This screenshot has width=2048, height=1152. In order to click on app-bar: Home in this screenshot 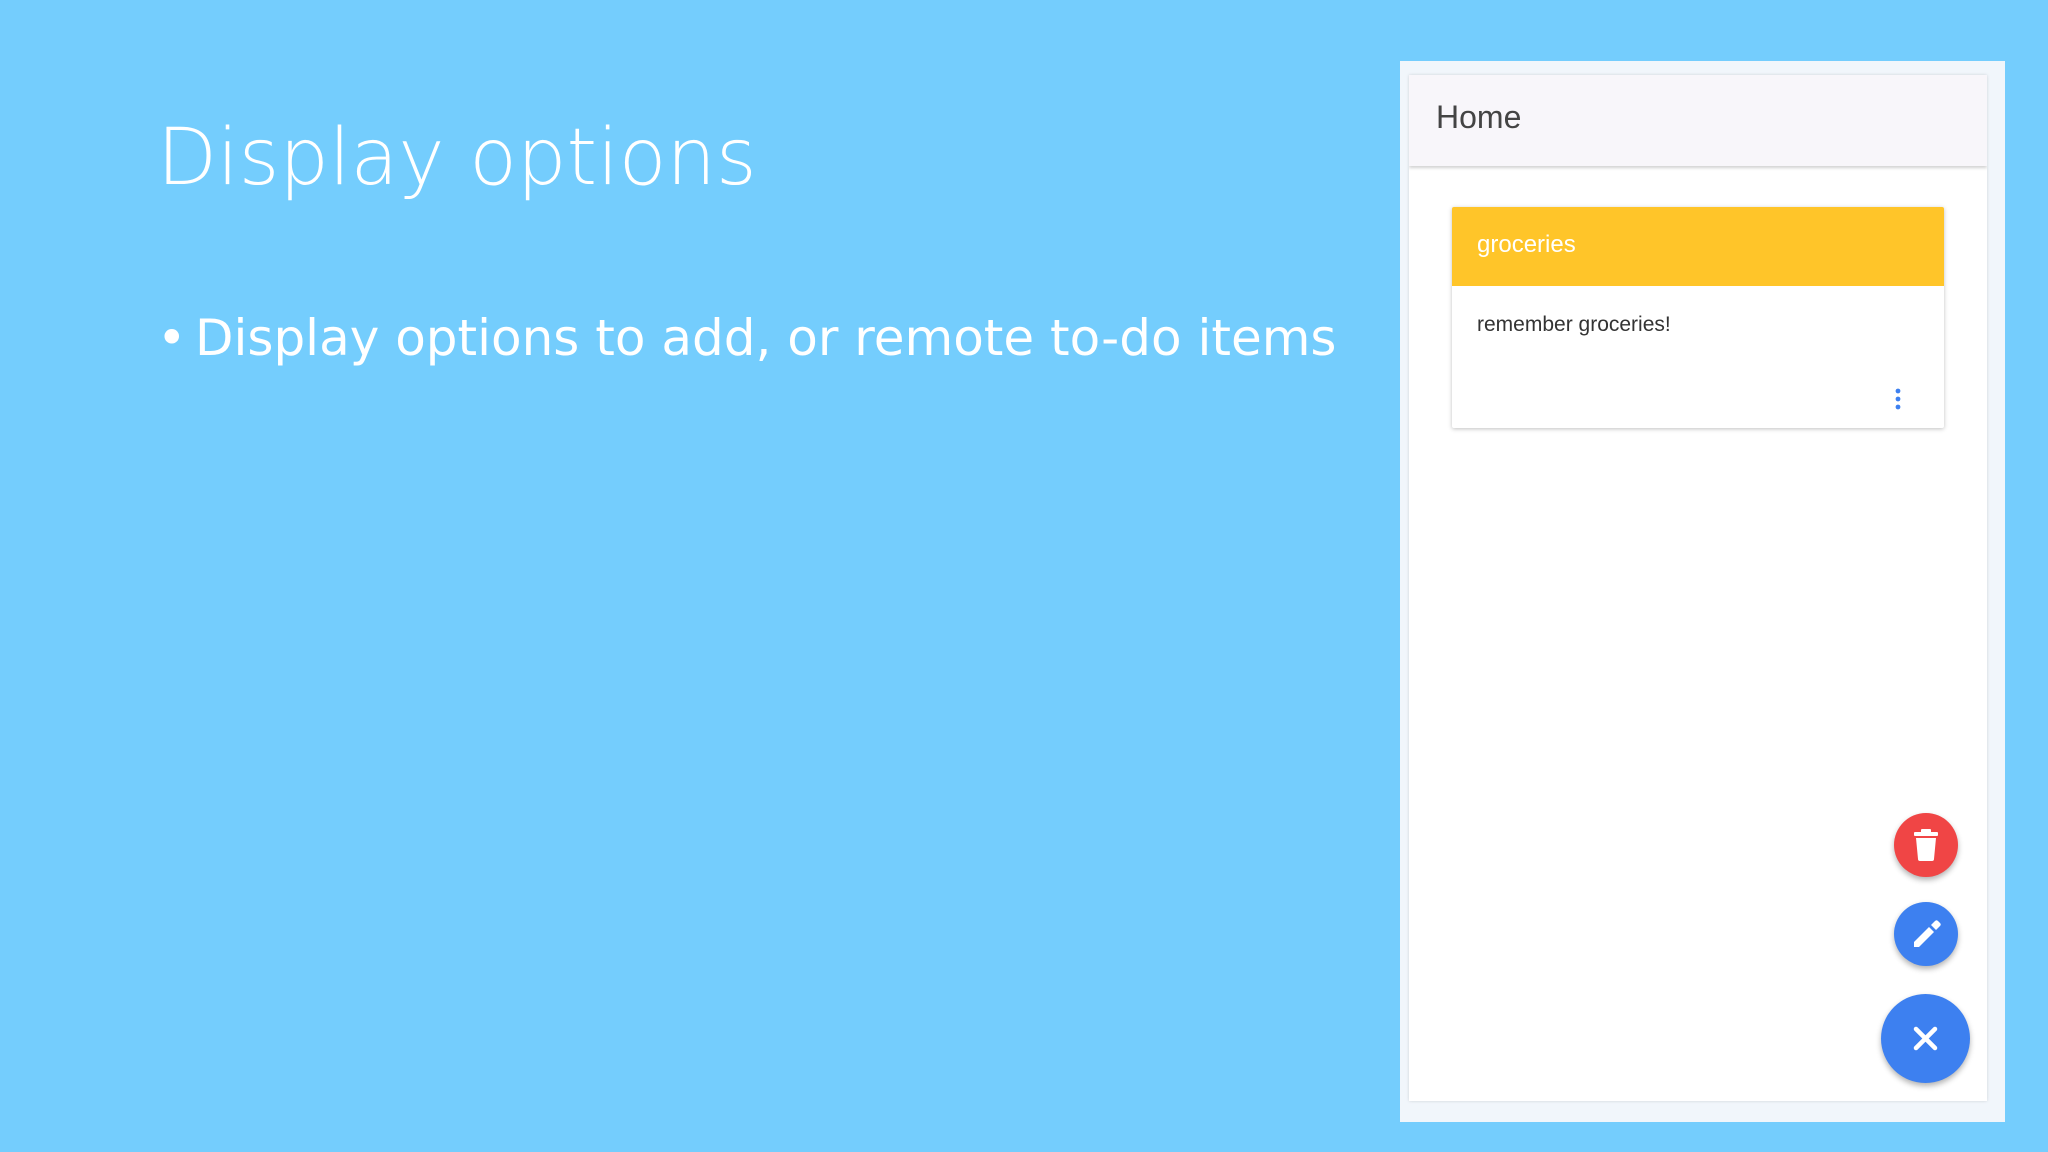, I will do `click(1698, 120)`.